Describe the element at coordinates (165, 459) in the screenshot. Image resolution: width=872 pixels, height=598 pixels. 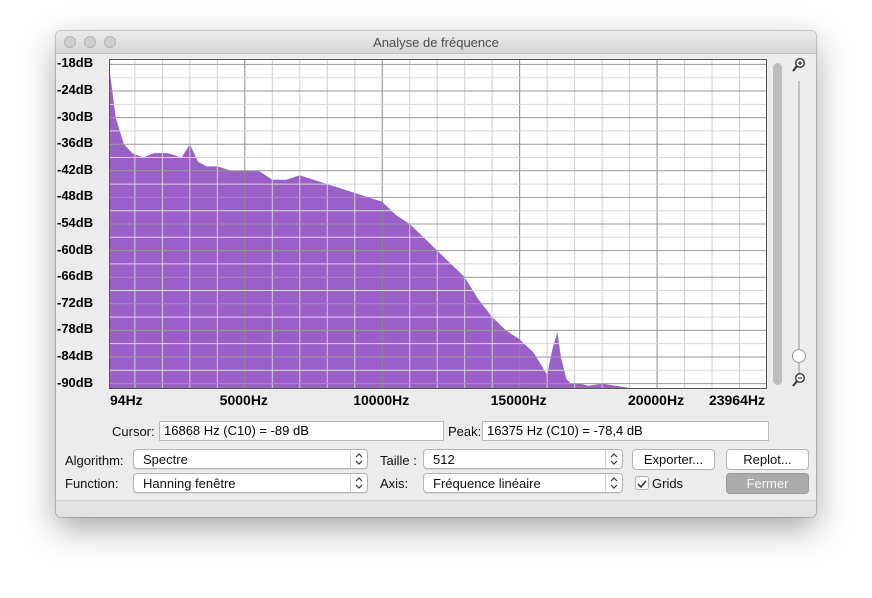
I see `algorithm-value: Spectre` at that location.